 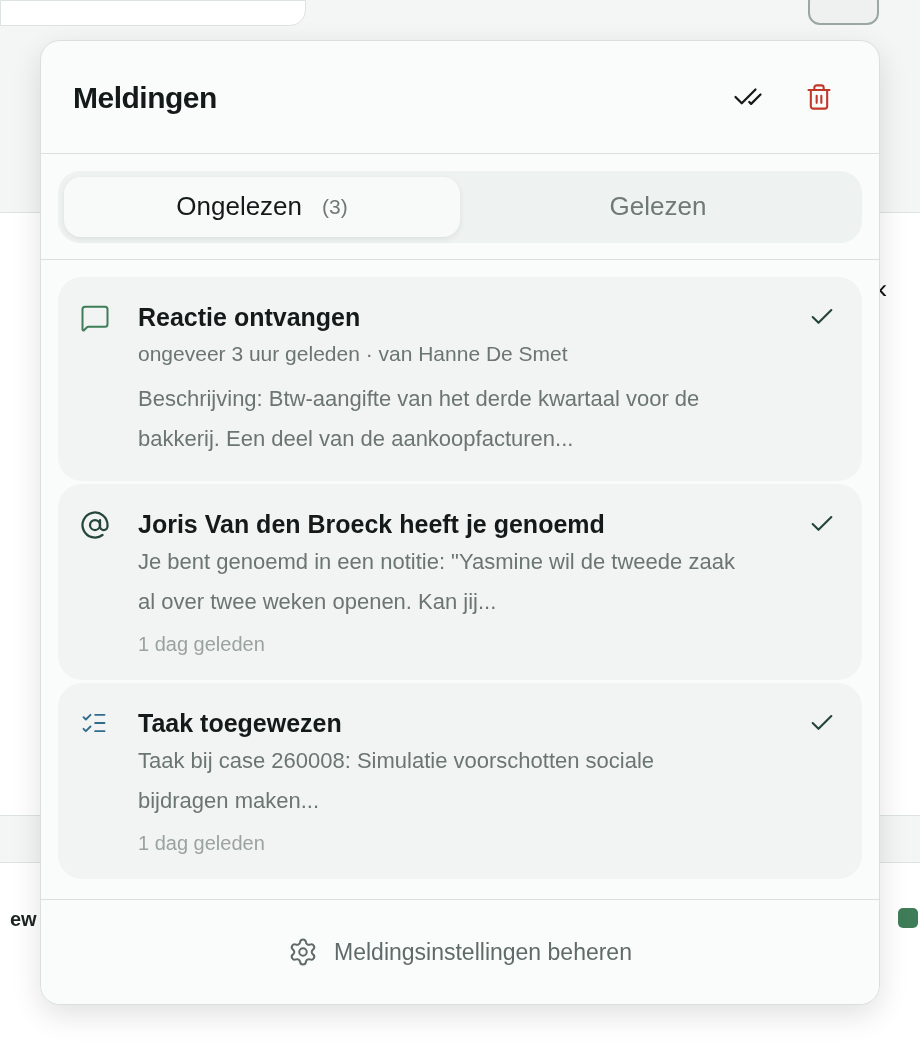 What do you see at coordinates (460, 952) in the screenshot?
I see `settings-link: Meldingsinstellingen beheren` at bounding box center [460, 952].